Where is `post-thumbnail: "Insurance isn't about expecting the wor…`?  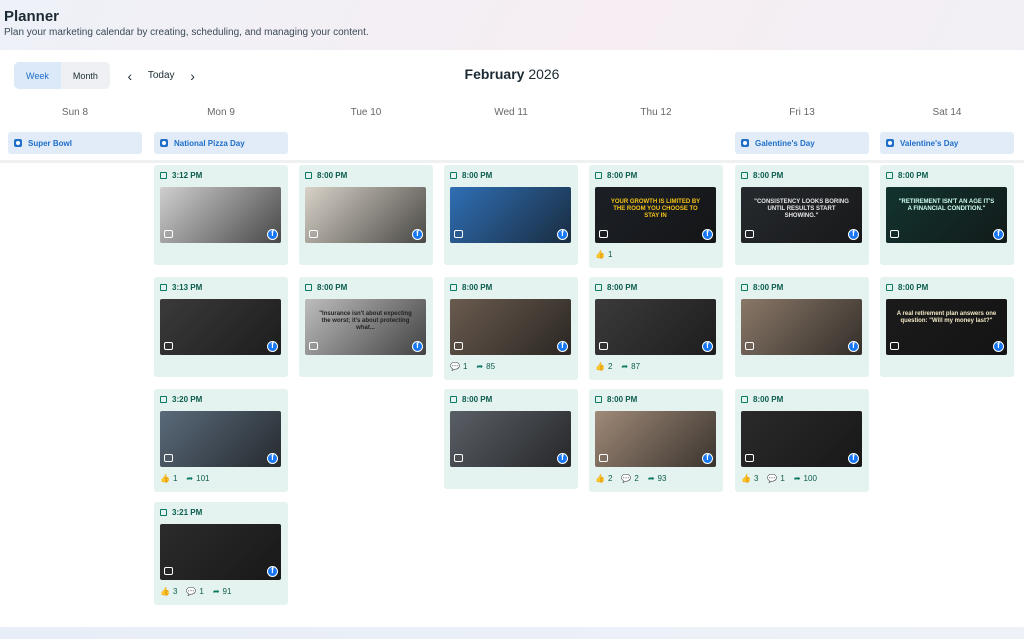 post-thumbnail: "Insurance isn't about expecting the wor… is located at coordinates (365, 327).